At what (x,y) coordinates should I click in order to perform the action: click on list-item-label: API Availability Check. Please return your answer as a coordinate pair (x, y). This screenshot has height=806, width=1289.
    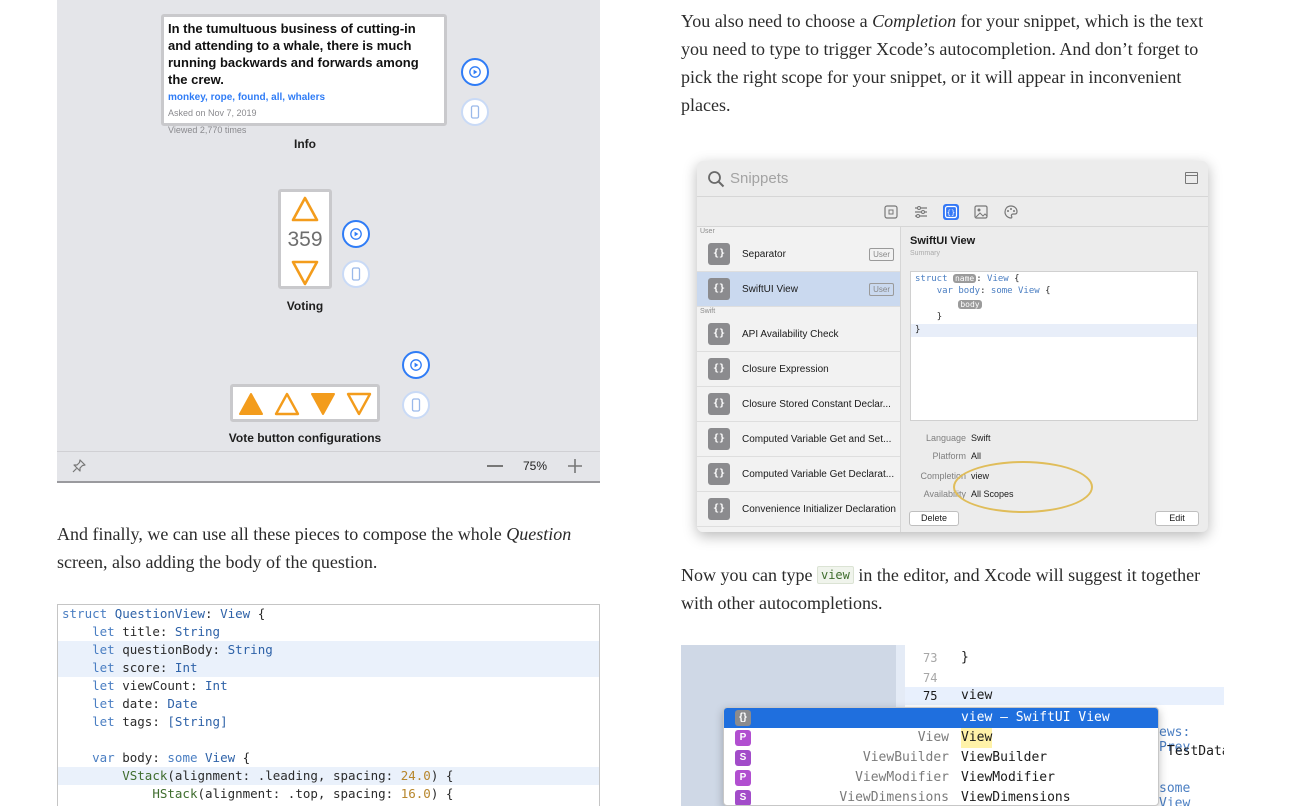
    Looking at the image, I should click on (790, 334).